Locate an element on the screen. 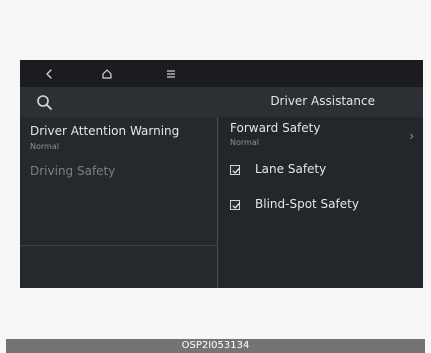 The image size is (431, 353). settings-header: Driver Assistance is located at coordinates (221, 102).